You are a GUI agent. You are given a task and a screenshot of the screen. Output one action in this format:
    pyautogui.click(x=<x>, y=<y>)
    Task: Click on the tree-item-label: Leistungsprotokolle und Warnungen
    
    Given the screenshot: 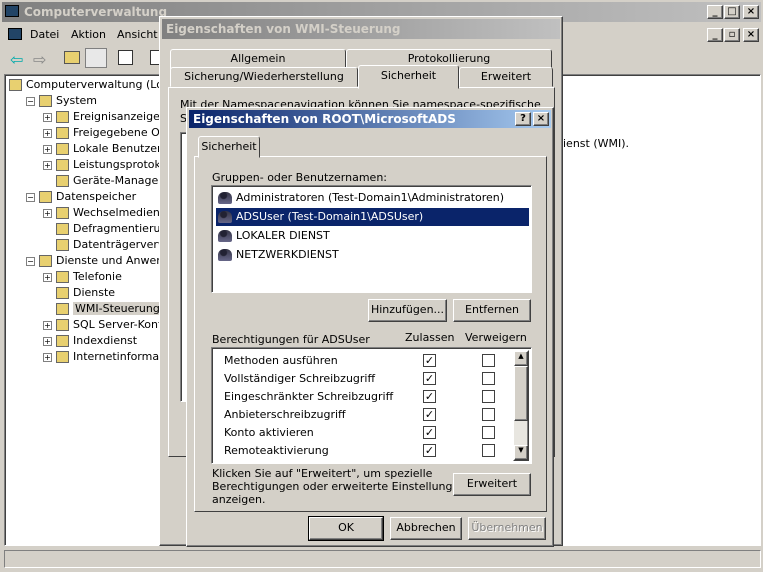 What is the action you would take?
    pyautogui.click(x=117, y=164)
    